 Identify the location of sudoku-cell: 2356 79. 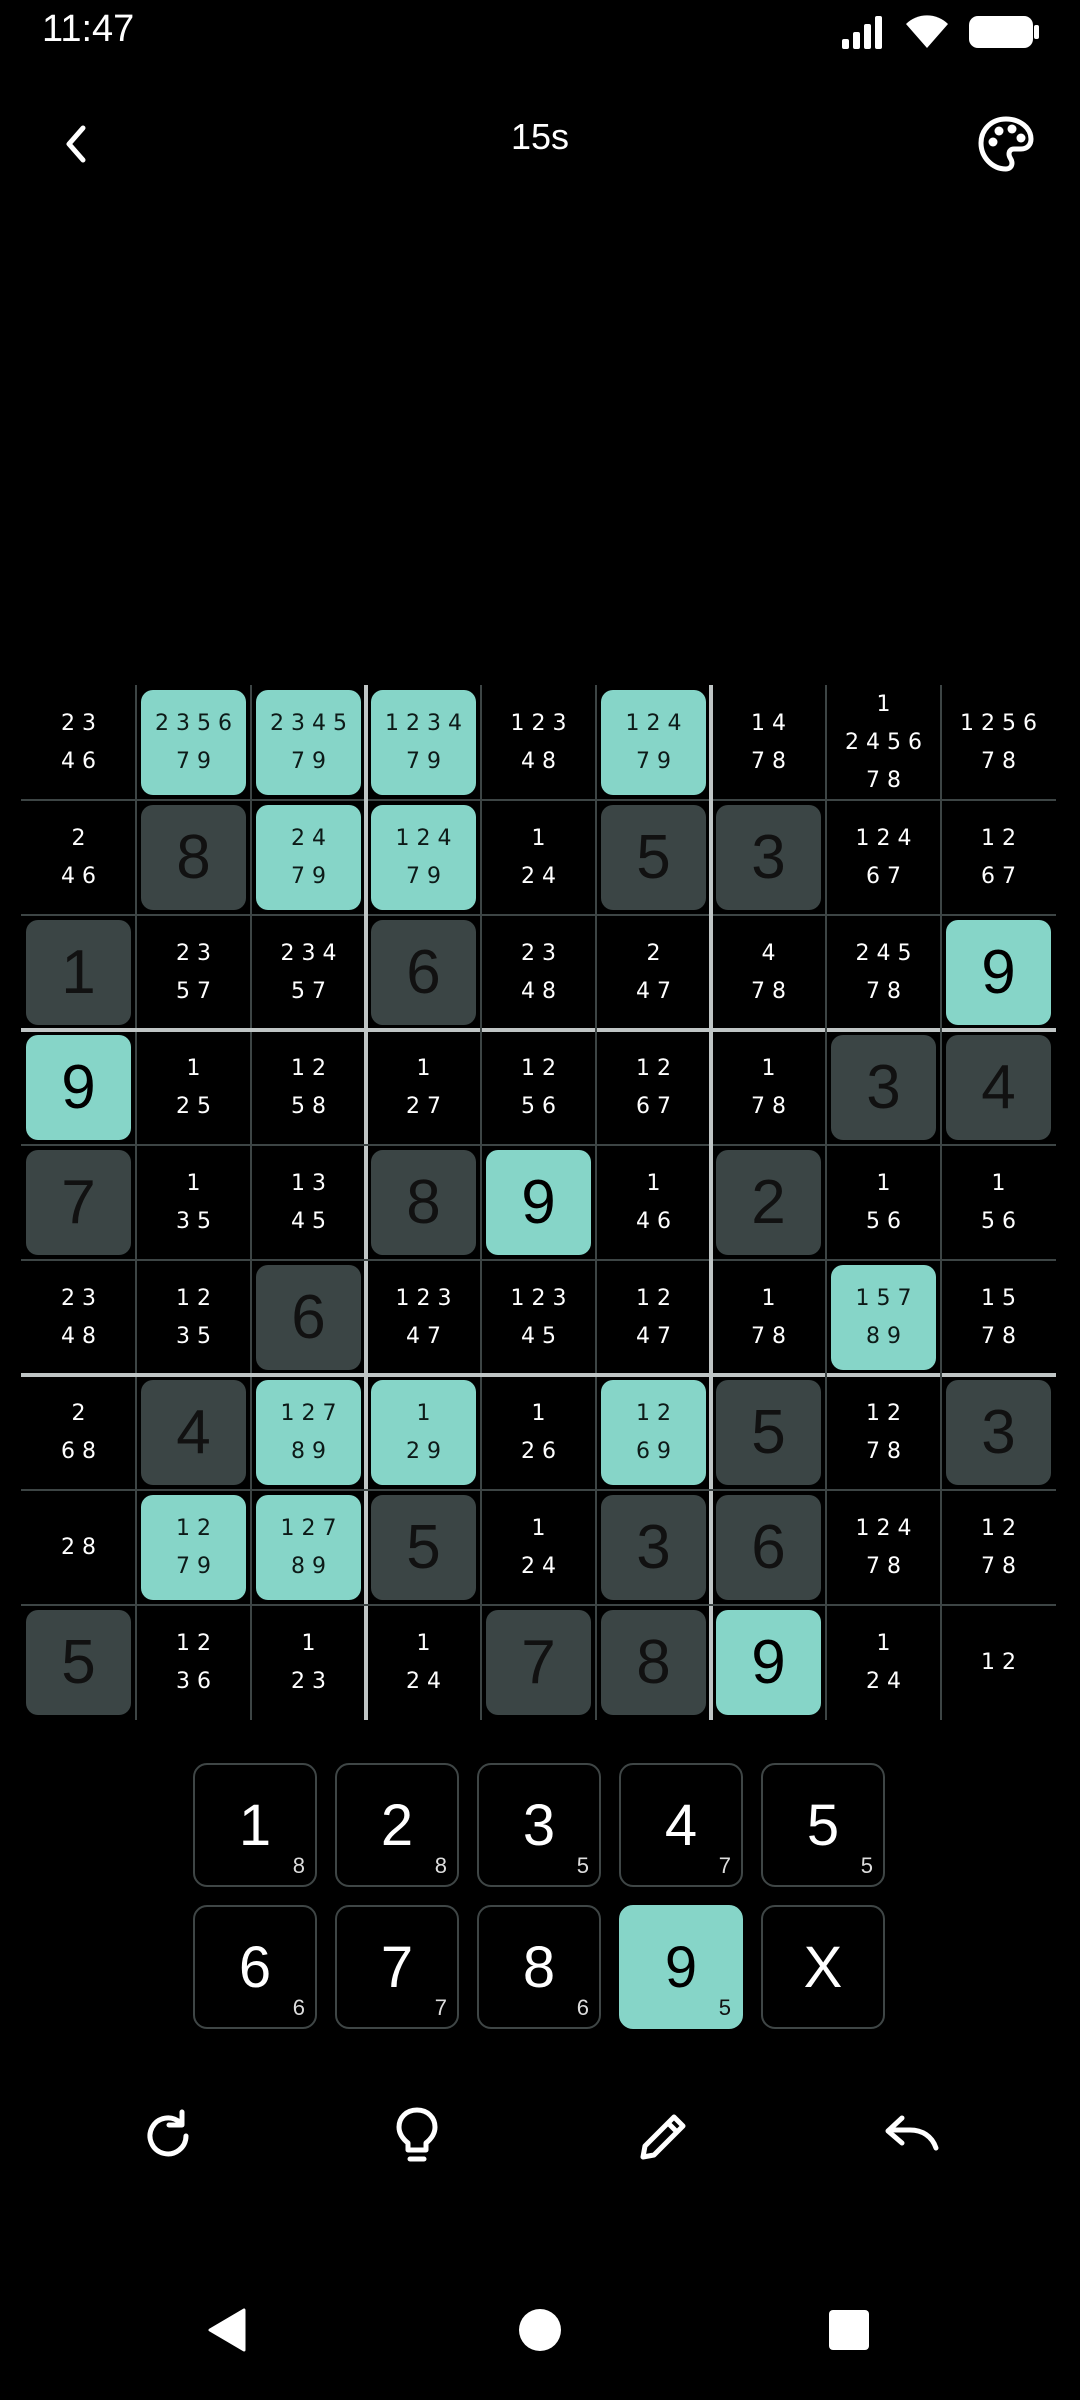
(193, 742).